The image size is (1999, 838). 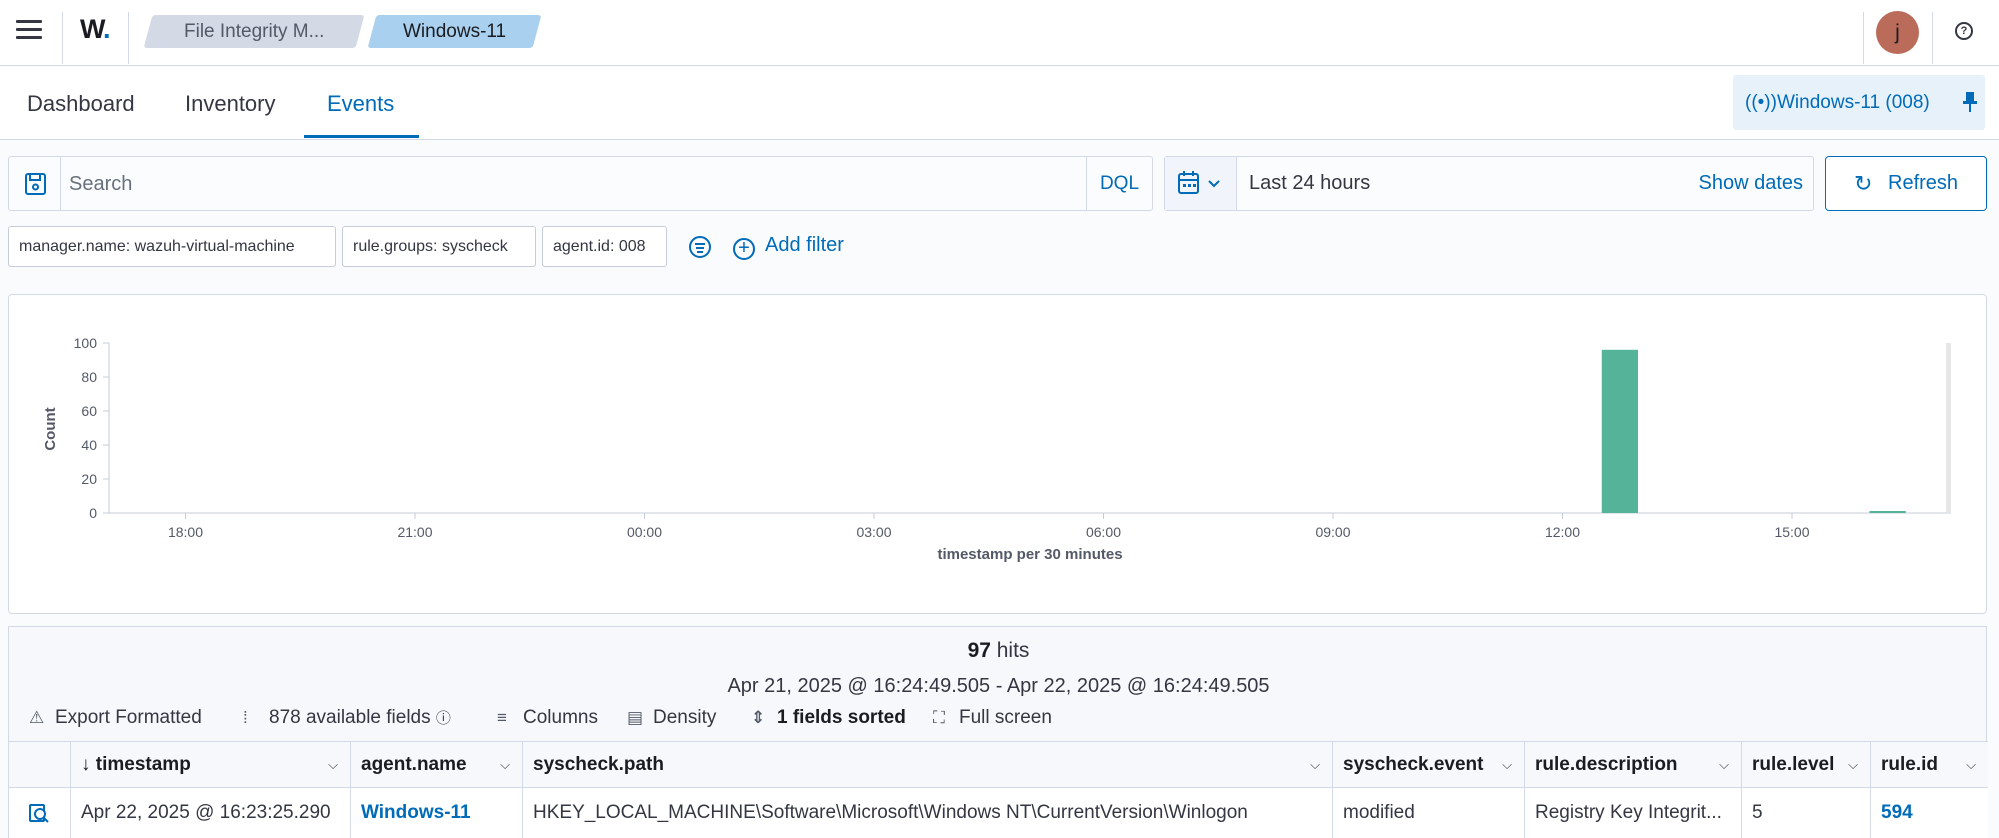 I want to click on columns-button: ≡ Columns, so click(x=547, y=718).